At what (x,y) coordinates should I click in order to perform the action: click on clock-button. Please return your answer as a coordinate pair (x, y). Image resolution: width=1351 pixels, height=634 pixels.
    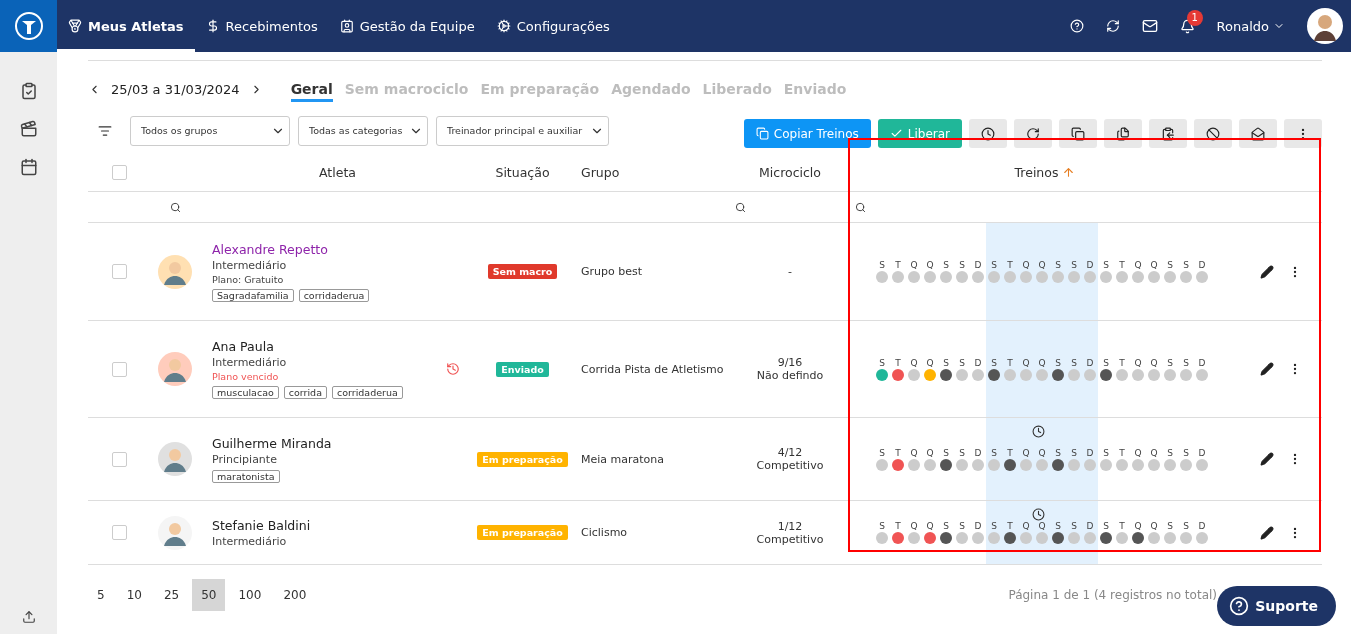
    Looking at the image, I should click on (988, 133).